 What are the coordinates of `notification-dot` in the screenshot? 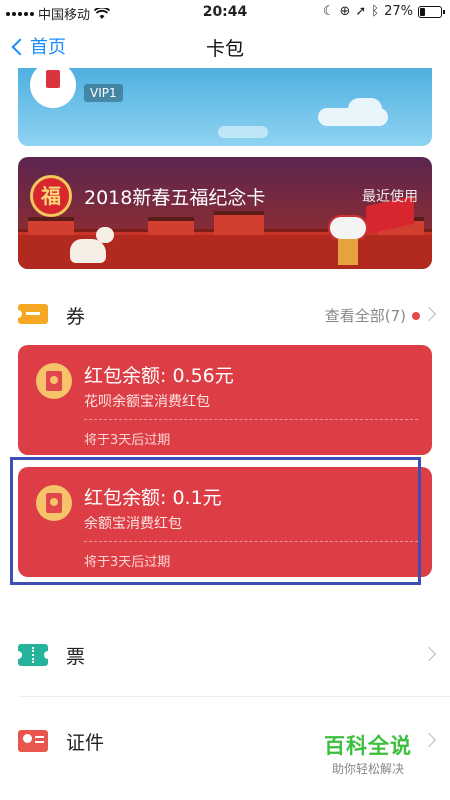 It's located at (416, 316).